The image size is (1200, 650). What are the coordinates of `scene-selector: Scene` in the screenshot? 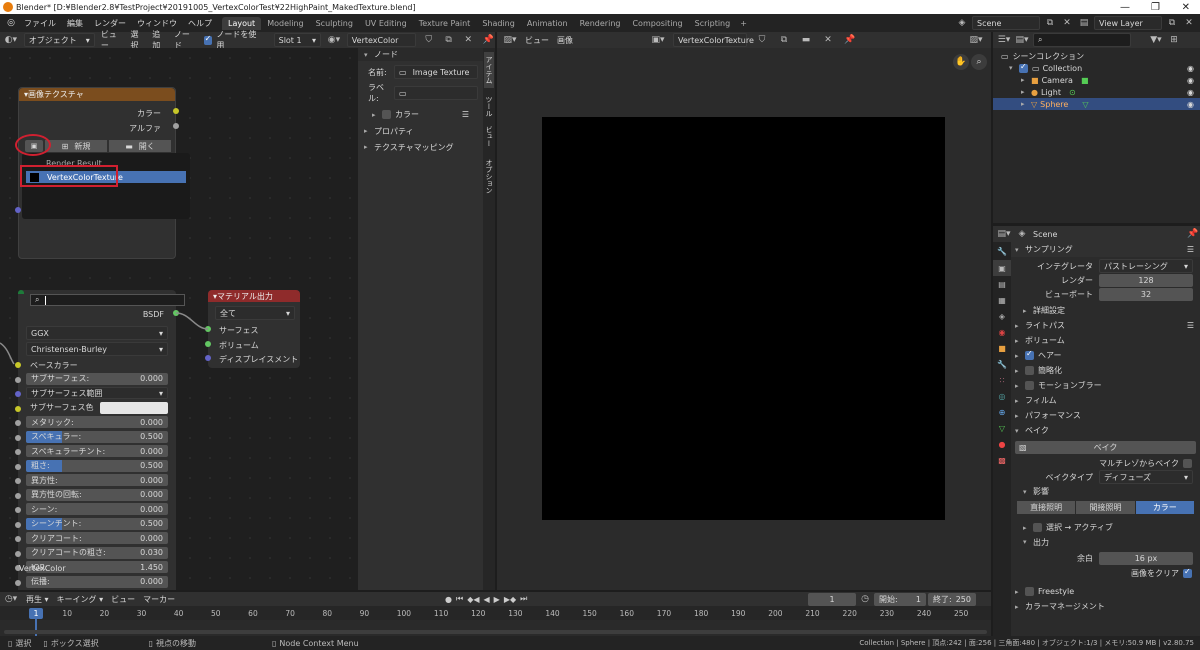 It's located at (1006, 23).